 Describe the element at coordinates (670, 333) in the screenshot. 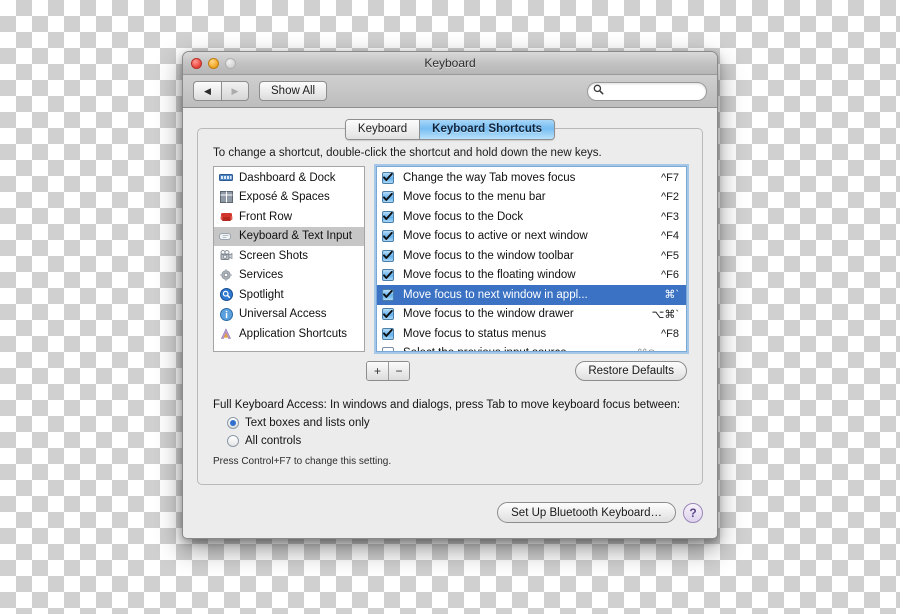

I see `shortcut-keys: ^F8` at that location.